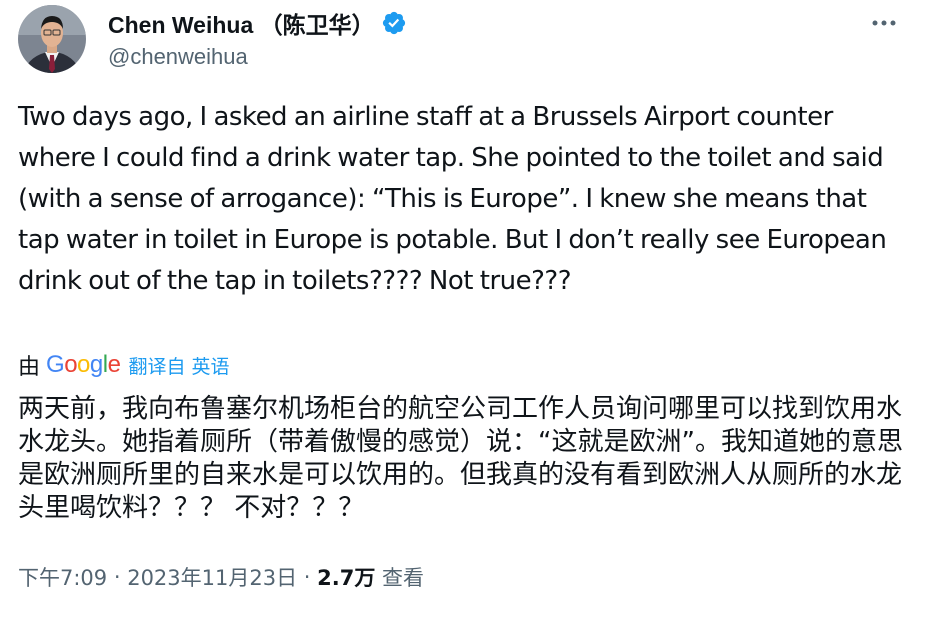 Image resolution: width=925 pixels, height=619 pixels. What do you see at coordinates (29, 367) in the screenshot?
I see `translated-by-label: 由` at bounding box center [29, 367].